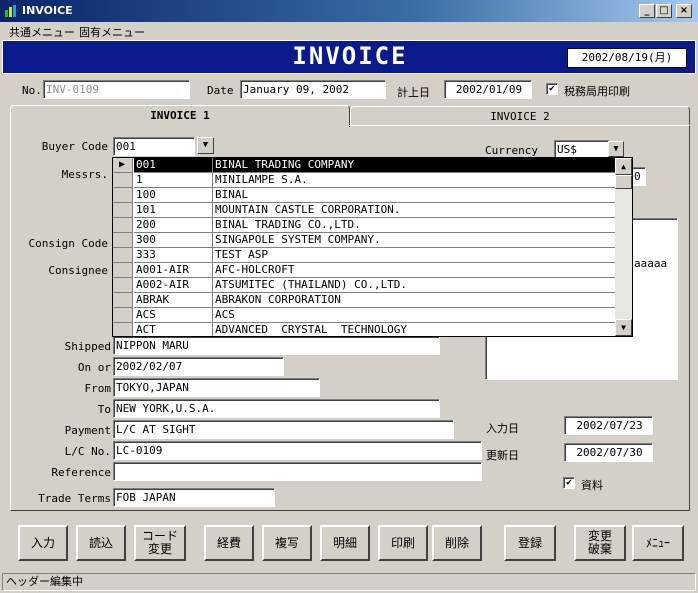 The width and height of the screenshot is (698, 593). Describe the element at coordinates (349, 582) in the screenshot. I see `status-bar: ヘッダー編集中` at that location.